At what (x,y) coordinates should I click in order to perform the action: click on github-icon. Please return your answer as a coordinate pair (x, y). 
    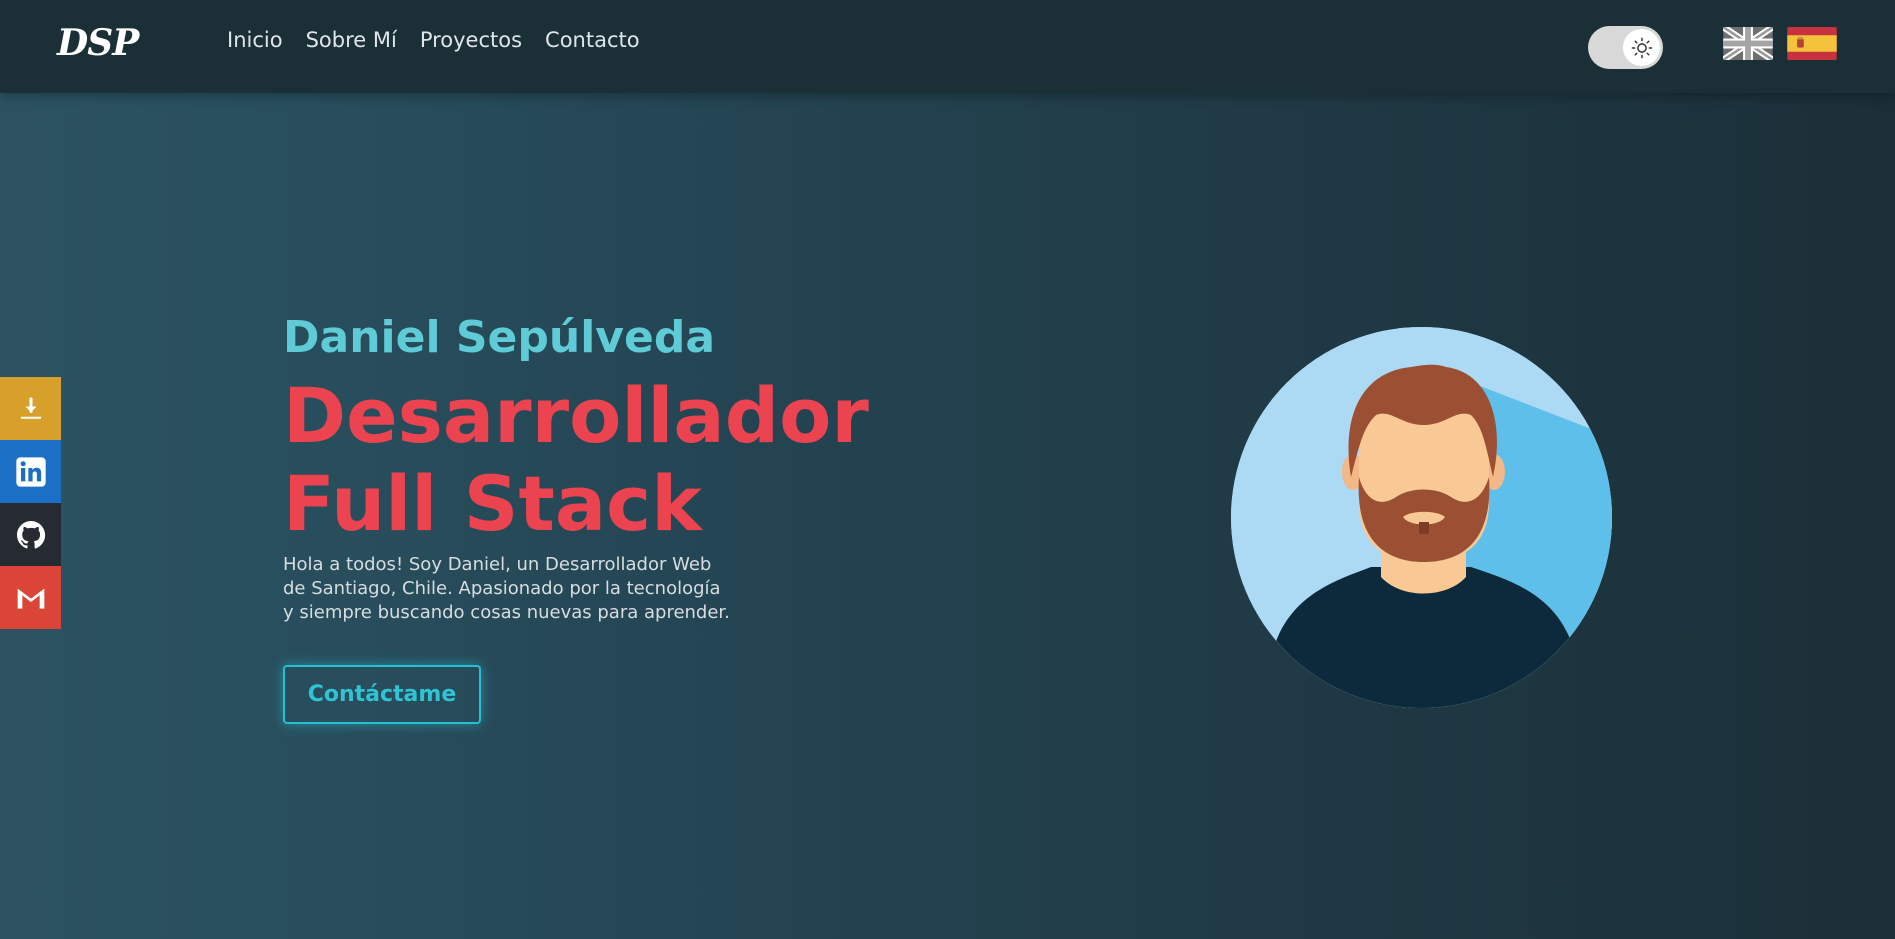
    Looking at the image, I should click on (30, 534).